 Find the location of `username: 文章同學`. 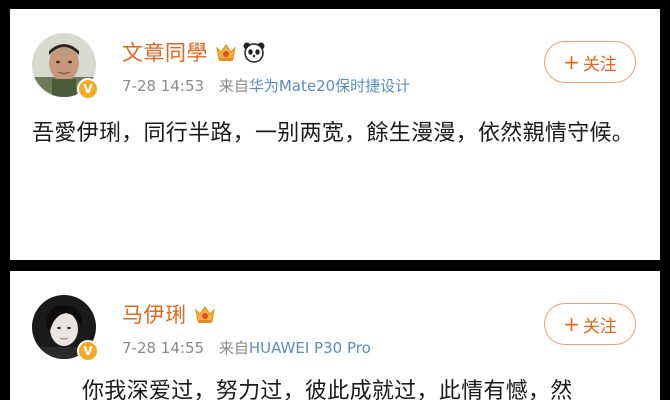

username: 文章同學 is located at coordinates (165, 52).